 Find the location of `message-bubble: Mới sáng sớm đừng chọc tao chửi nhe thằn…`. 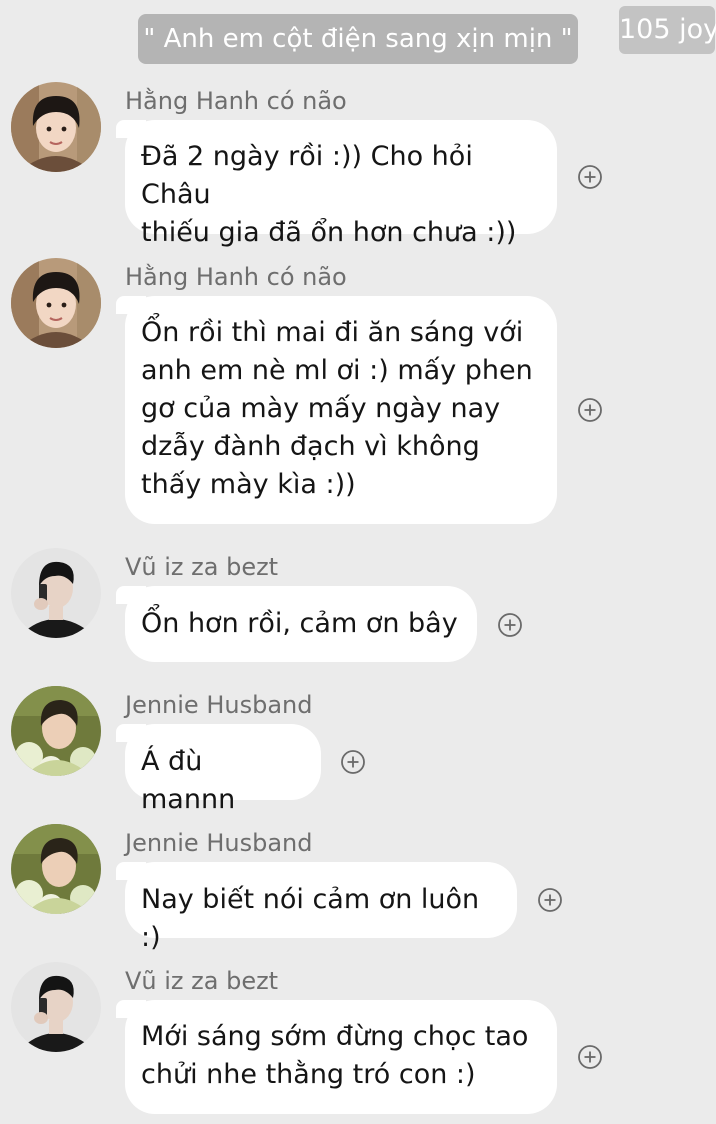

message-bubble: Mới sáng sớm đừng chọc tao chửi nhe thằn… is located at coordinates (336, 1057).